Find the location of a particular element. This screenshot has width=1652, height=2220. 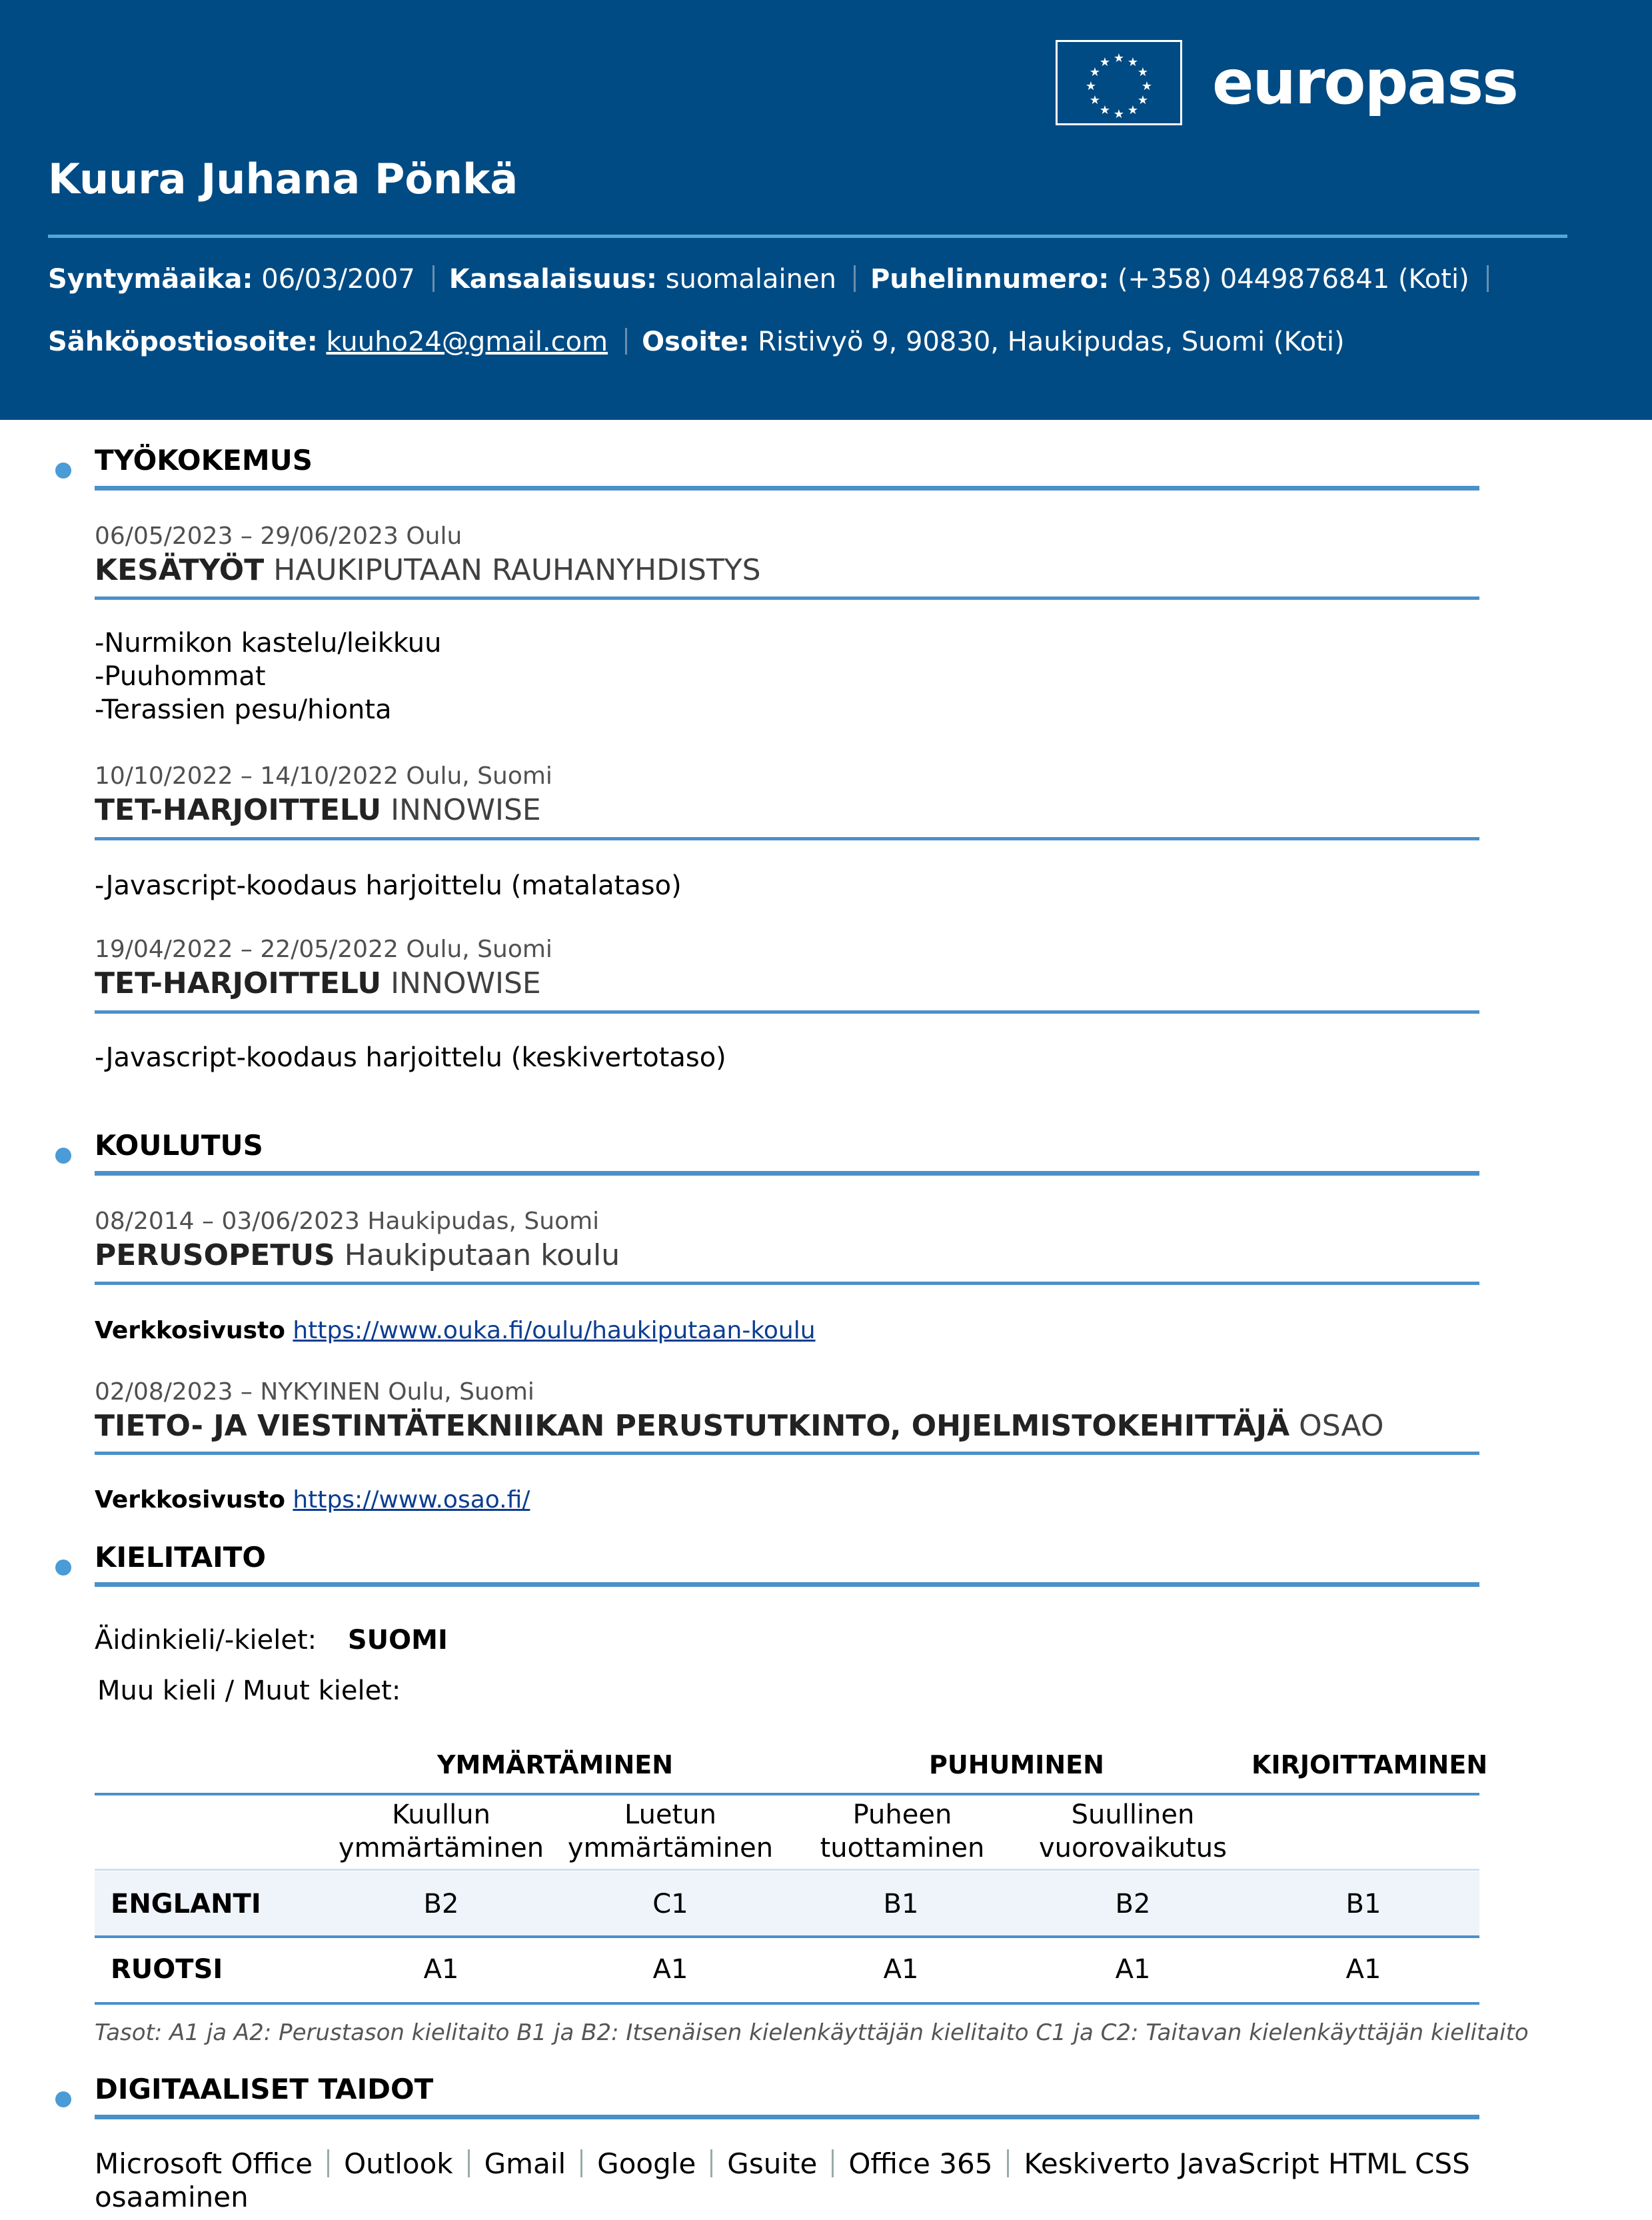

birth-label: Syntymäaika: is located at coordinates (150, 280).